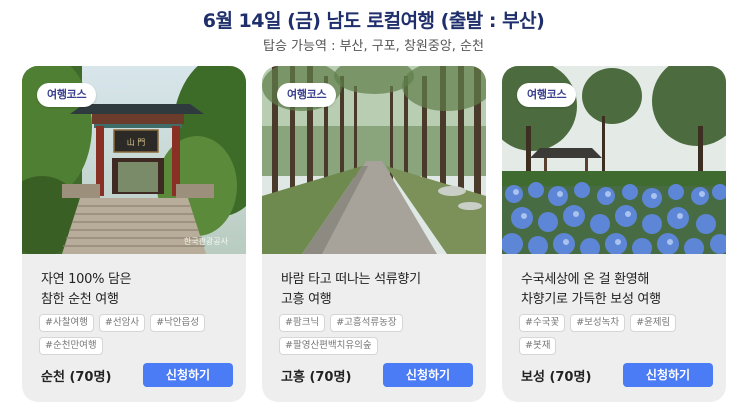 The image size is (747, 414). I want to click on tag-list: #팜크닉 #고흥석류농장 #팔영산편백치유의숲, so click(376, 334).